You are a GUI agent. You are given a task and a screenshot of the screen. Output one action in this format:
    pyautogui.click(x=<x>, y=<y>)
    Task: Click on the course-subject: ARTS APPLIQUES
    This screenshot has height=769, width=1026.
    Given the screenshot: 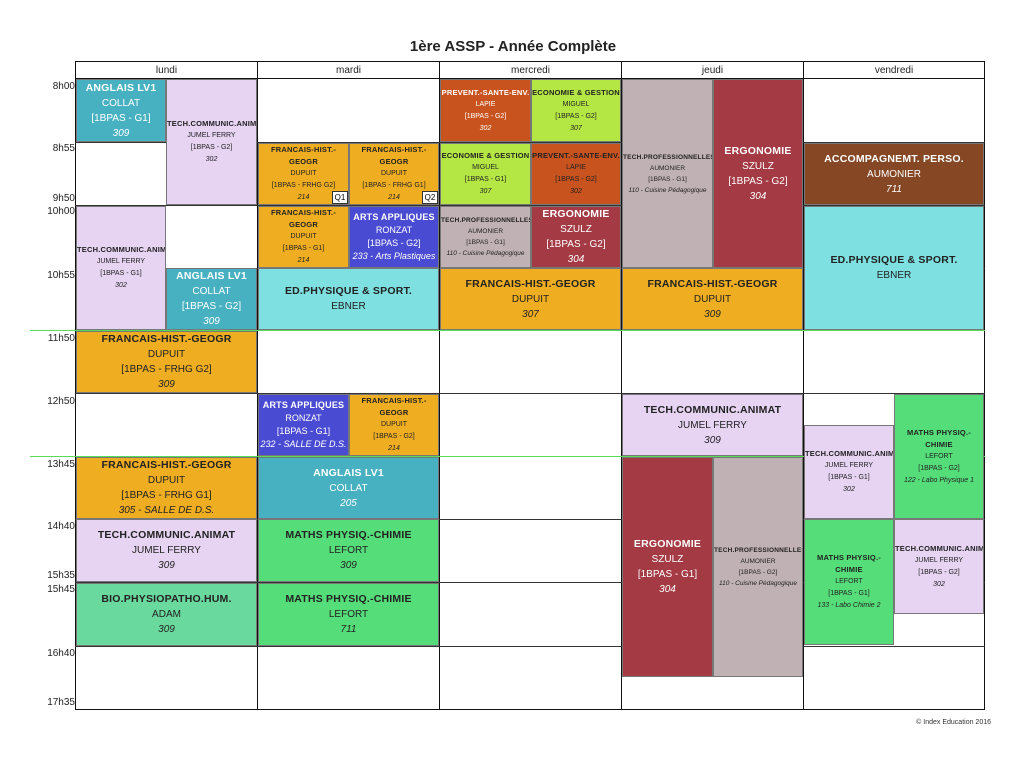 What is the action you would take?
    pyautogui.click(x=394, y=217)
    